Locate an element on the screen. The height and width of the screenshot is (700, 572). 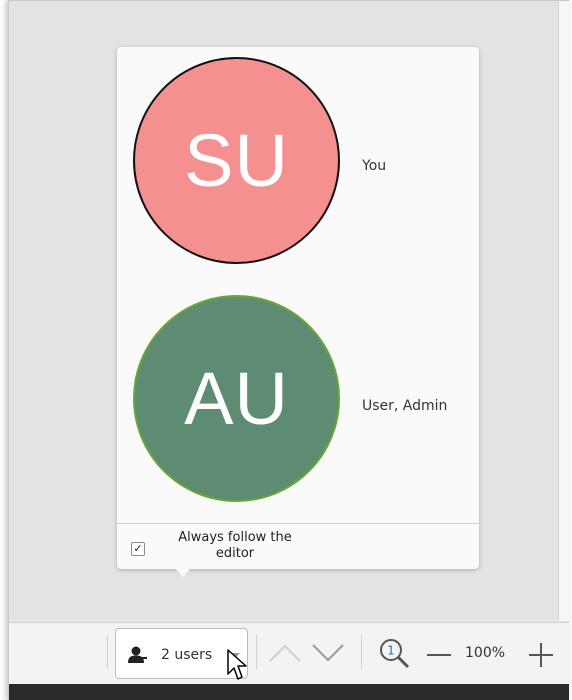
cursor-icon is located at coordinates (237, 664).